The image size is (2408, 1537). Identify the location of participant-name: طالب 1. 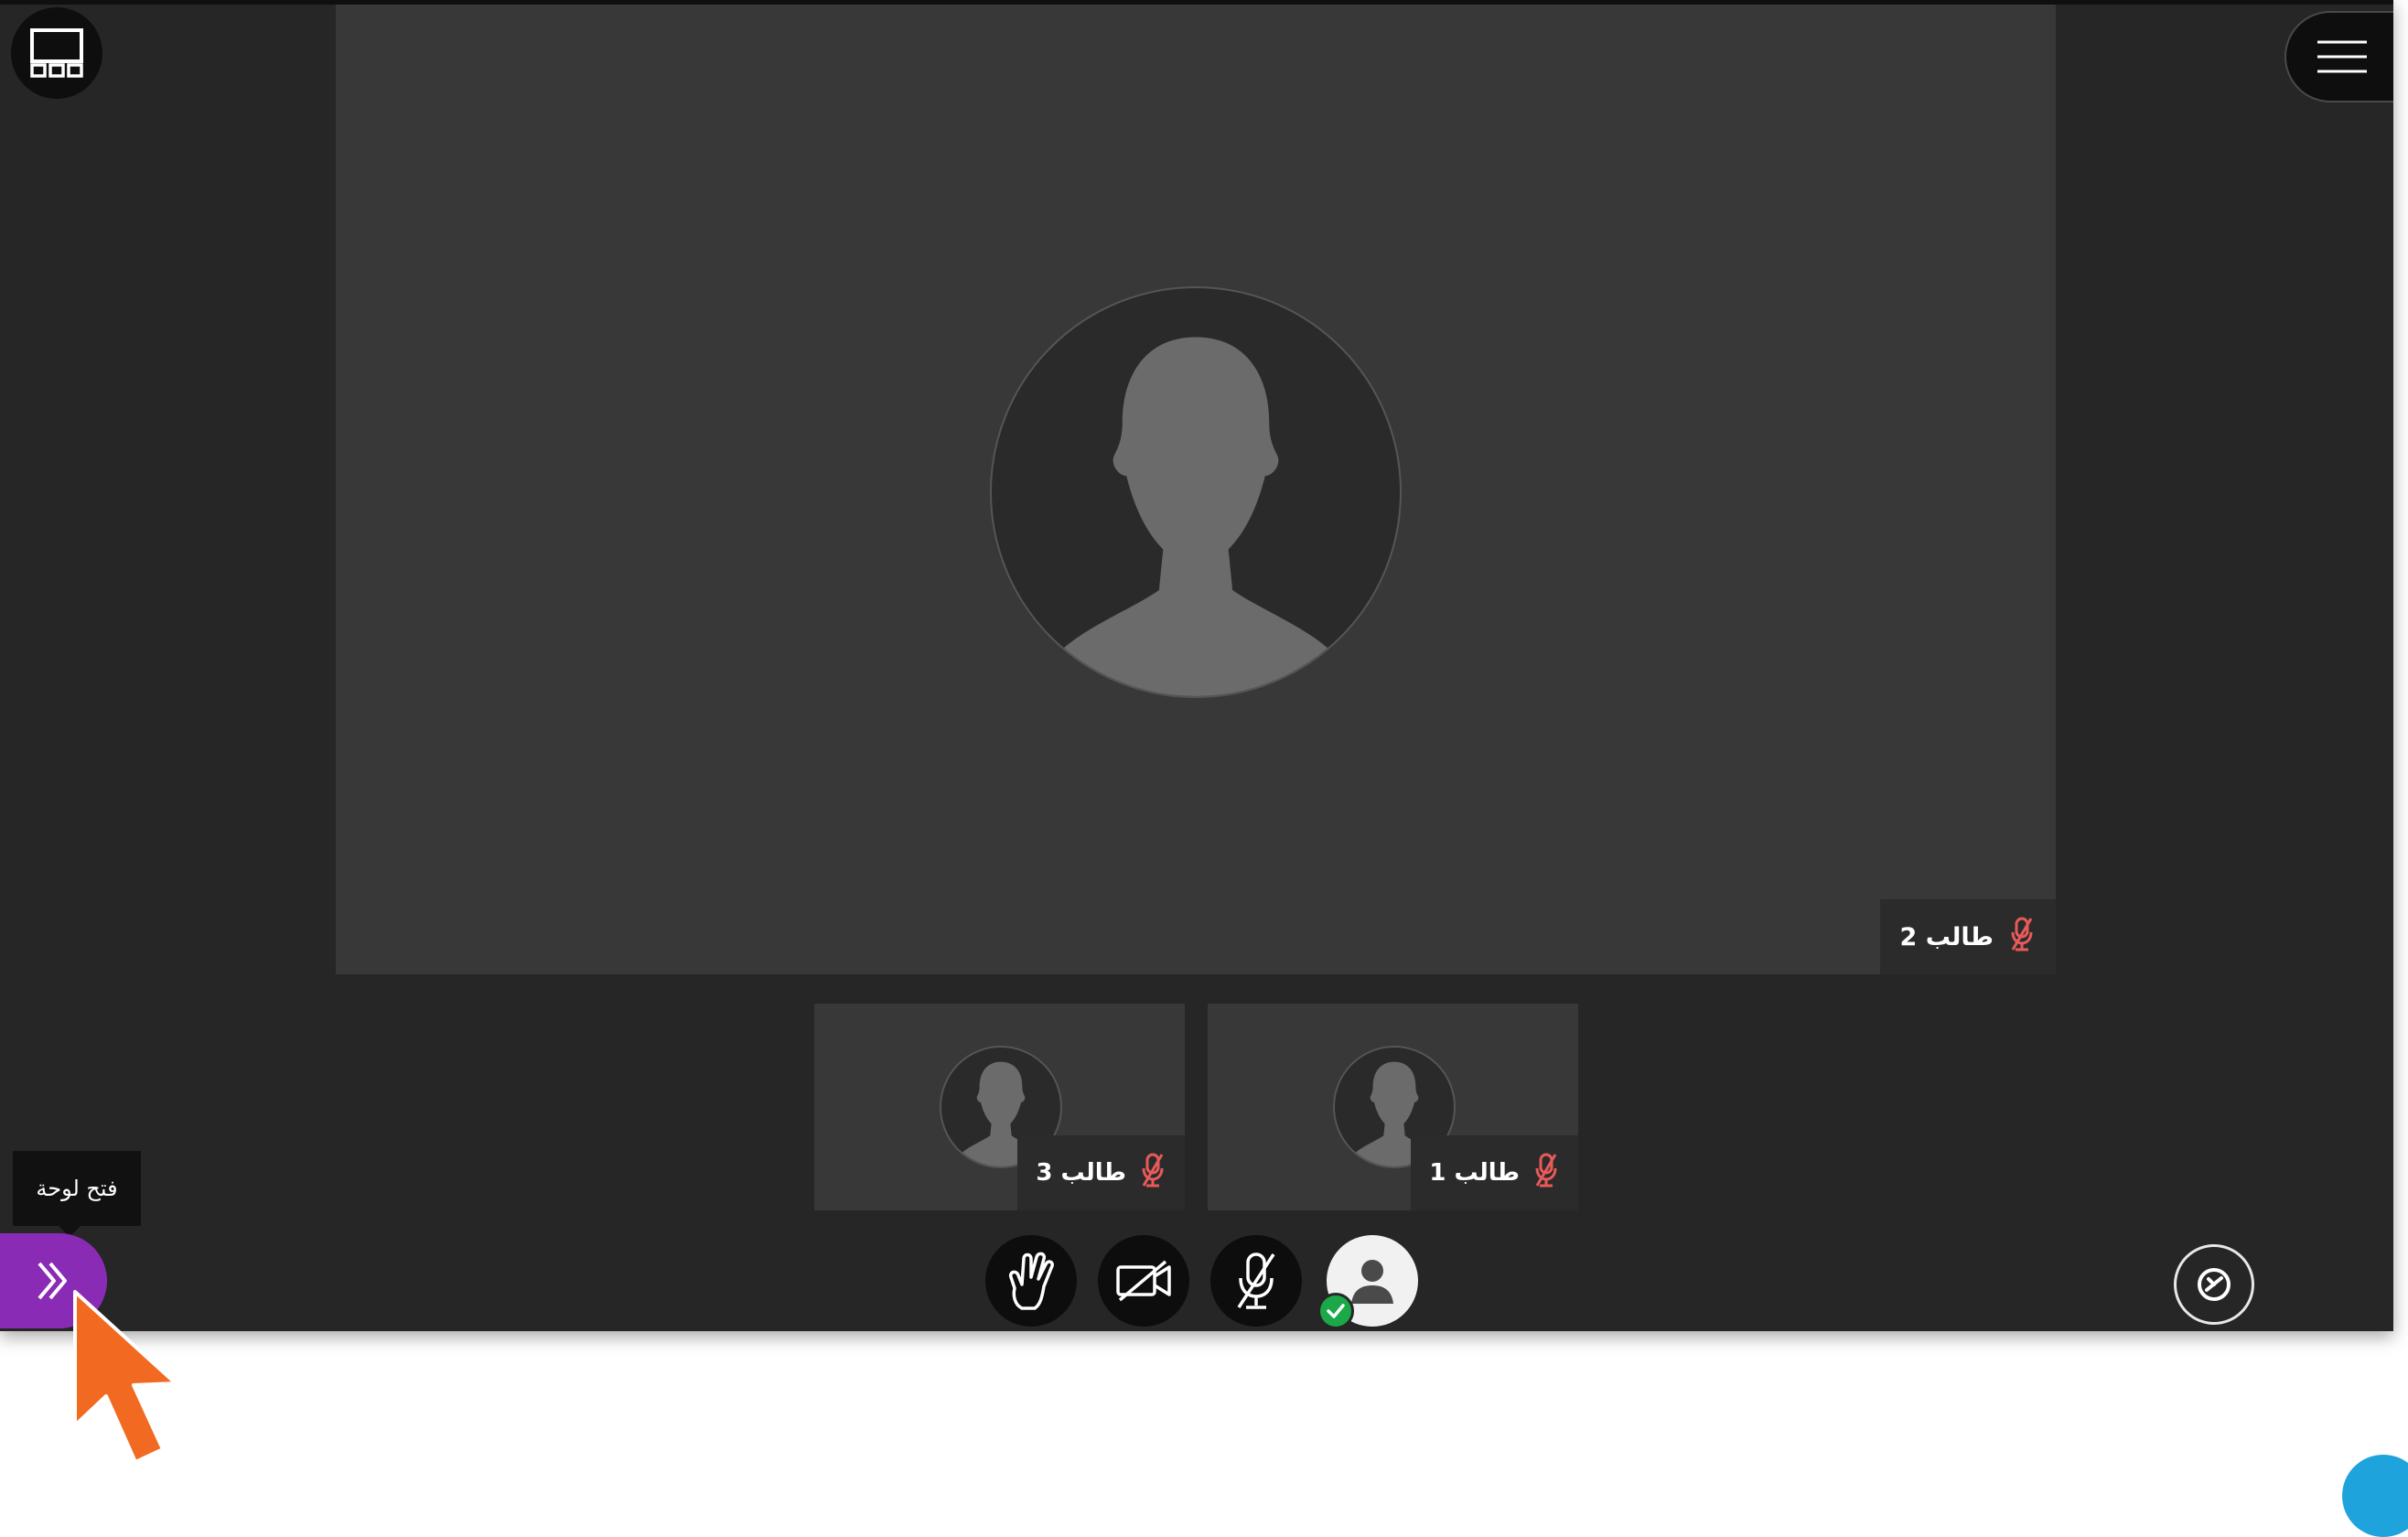
(1474, 1173).